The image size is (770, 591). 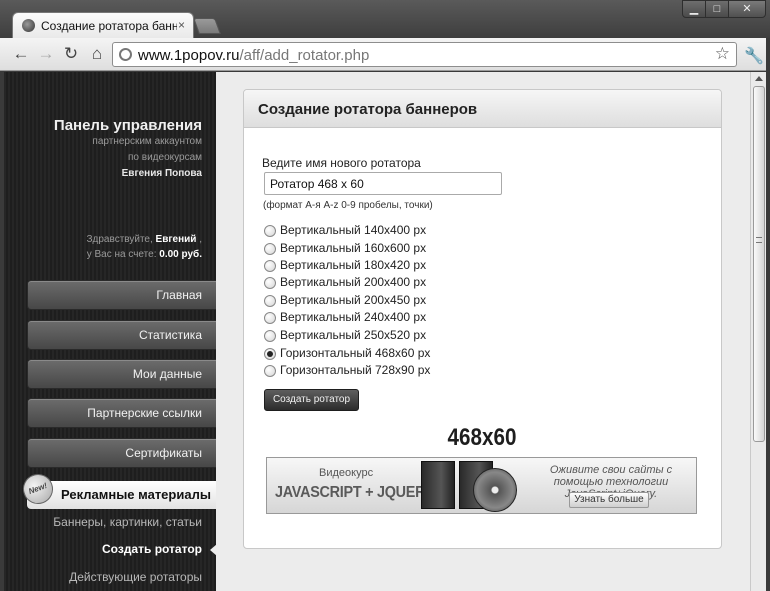 I want to click on maximize-button: □, so click(x=717, y=9).